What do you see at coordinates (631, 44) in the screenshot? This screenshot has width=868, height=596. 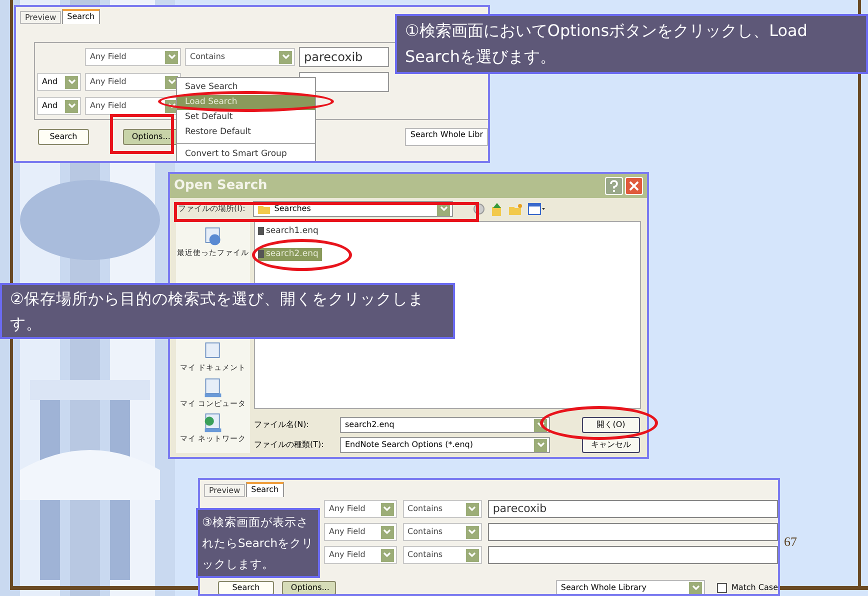 I see `callout: ①検索画面においてOptionsボタンをクリックし、Load Searchを選びます。` at bounding box center [631, 44].